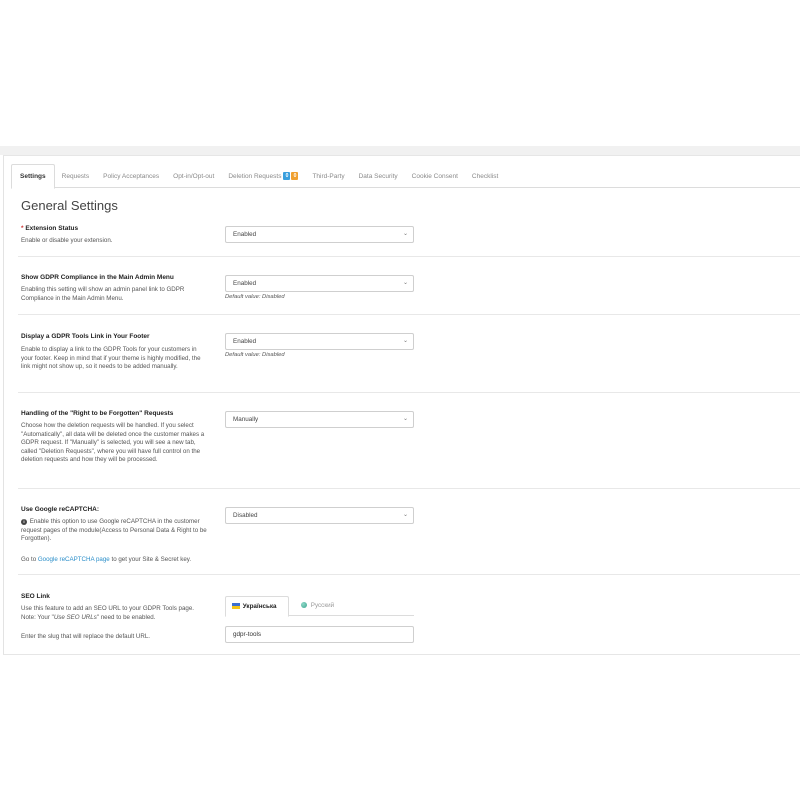  I want to click on right-forgotten-select: Manually ⌄, so click(319, 419).